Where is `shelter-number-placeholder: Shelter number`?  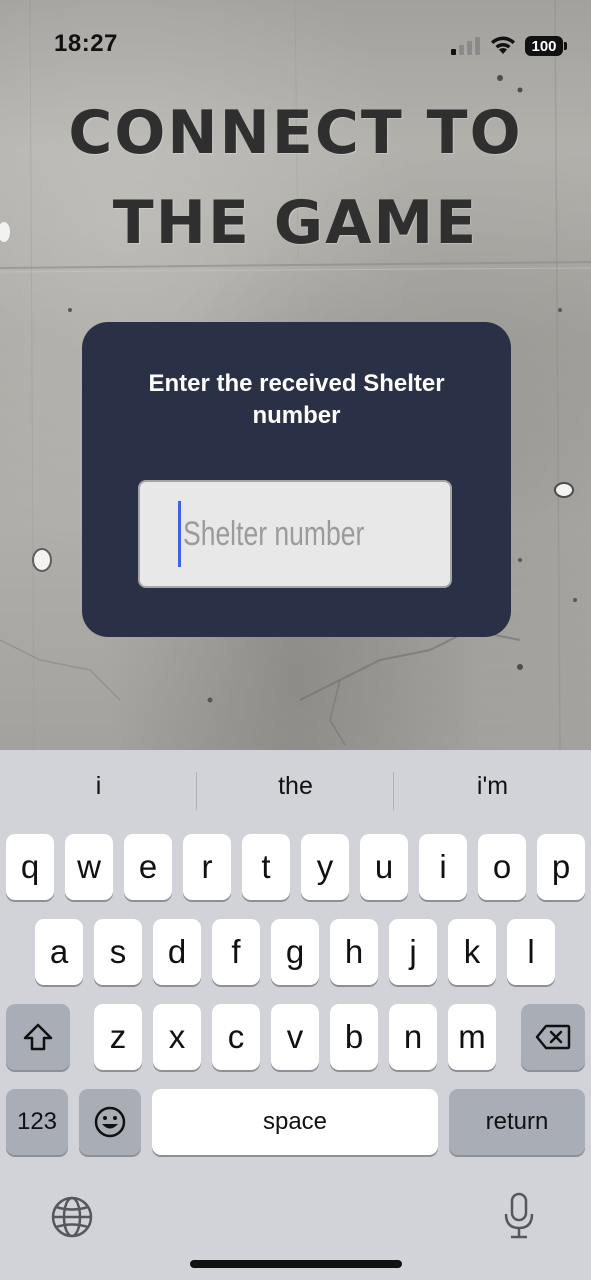
shelter-number-placeholder: Shelter number is located at coordinates (273, 533).